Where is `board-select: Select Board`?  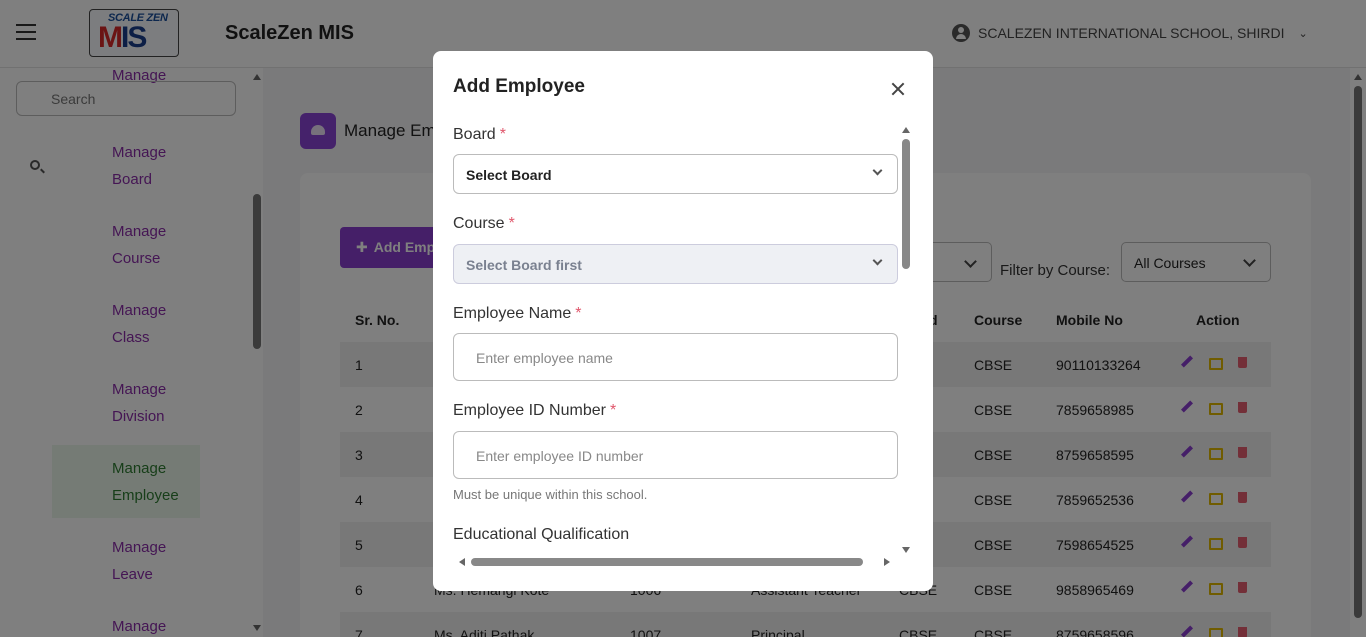
board-select: Select Board is located at coordinates (675, 174).